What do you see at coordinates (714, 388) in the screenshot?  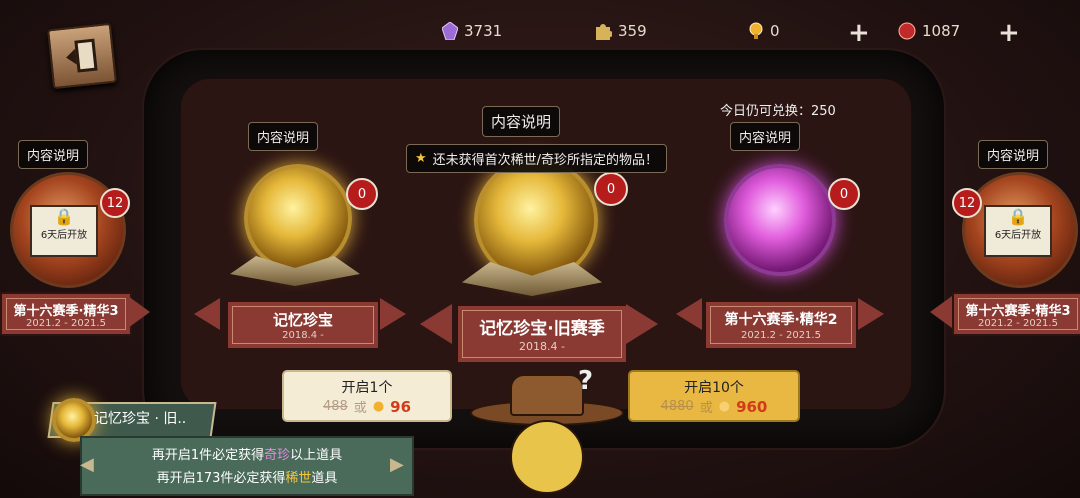 I see `open-10-label: 开启10个` at bounding box center [714, 388].